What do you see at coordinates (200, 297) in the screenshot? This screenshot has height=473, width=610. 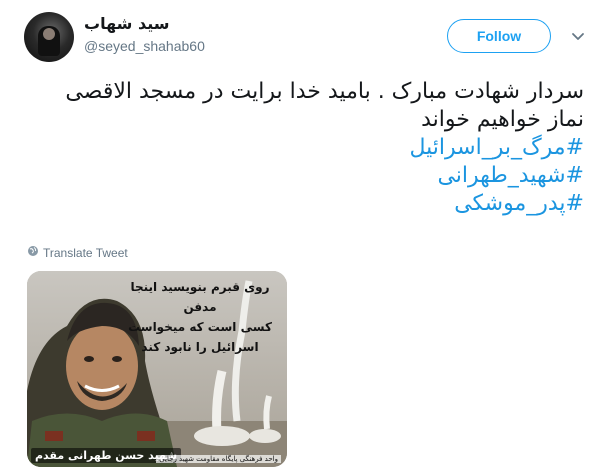 I see `overlay-line: روی قبرم بنویسید اینجا مدفن` at bounding box center [200, 297].